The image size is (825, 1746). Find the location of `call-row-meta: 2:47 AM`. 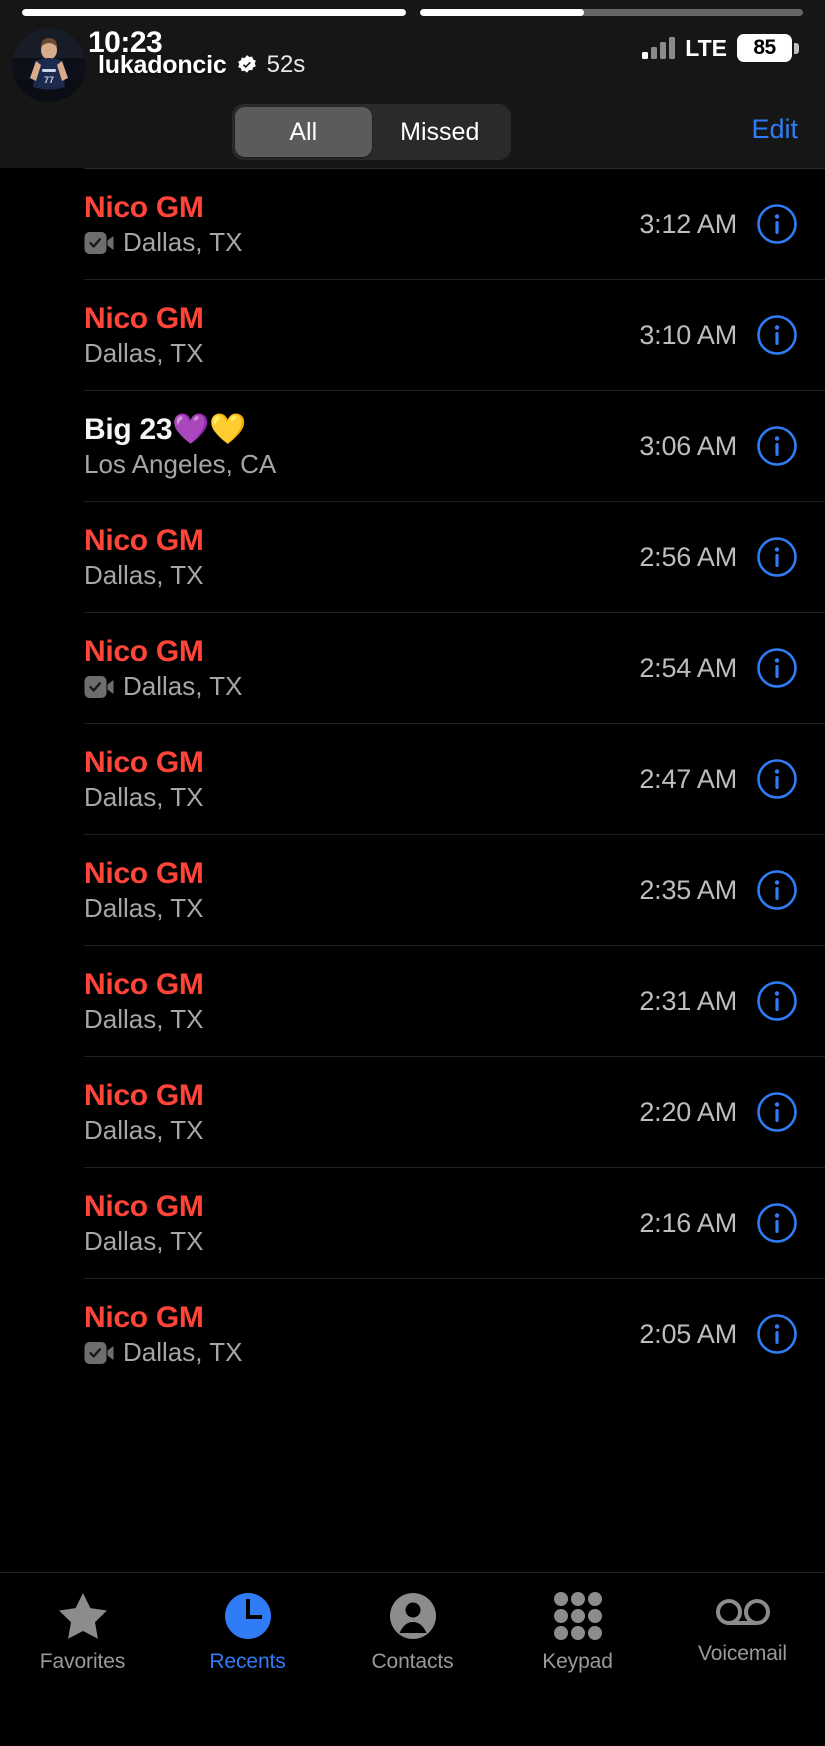

call-row-meta: 2:47 AM is located at coordinates (718, 779).